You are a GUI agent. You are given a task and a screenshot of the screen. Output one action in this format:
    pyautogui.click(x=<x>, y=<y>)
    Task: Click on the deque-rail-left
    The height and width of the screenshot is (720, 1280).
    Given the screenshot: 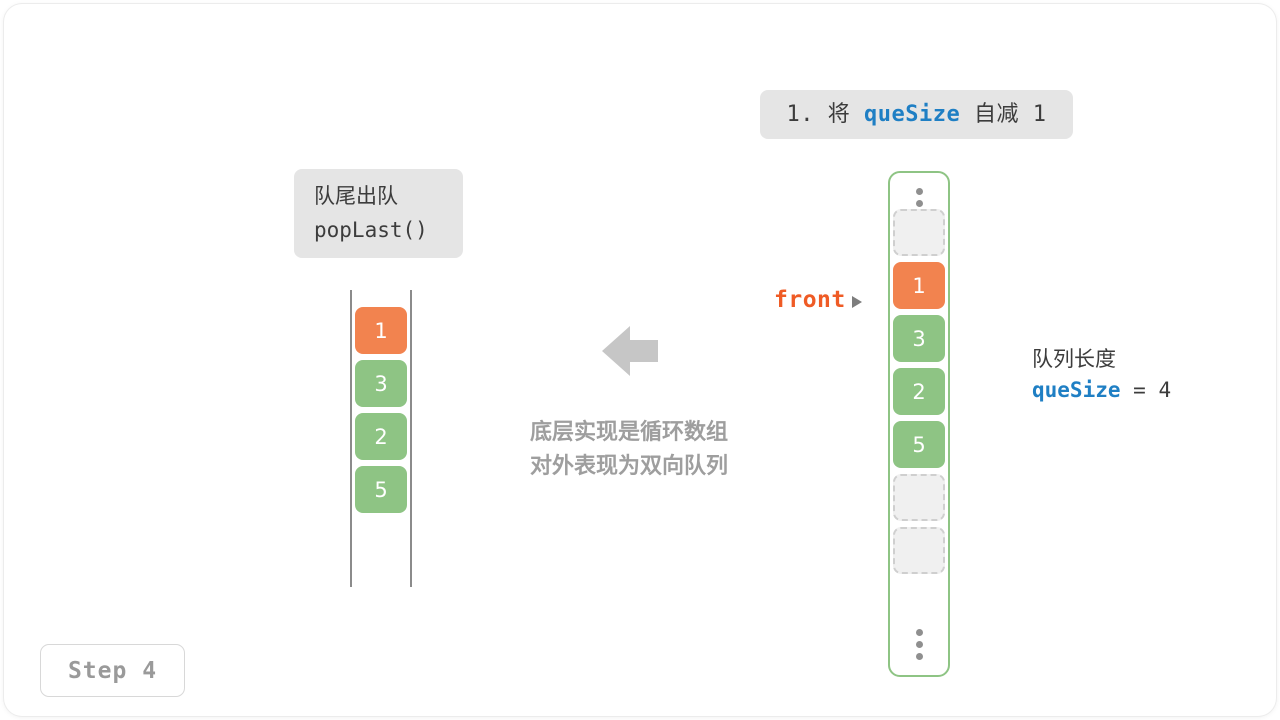 What is the action you would take?
    pyautogui.click(x=351, y=438)
    